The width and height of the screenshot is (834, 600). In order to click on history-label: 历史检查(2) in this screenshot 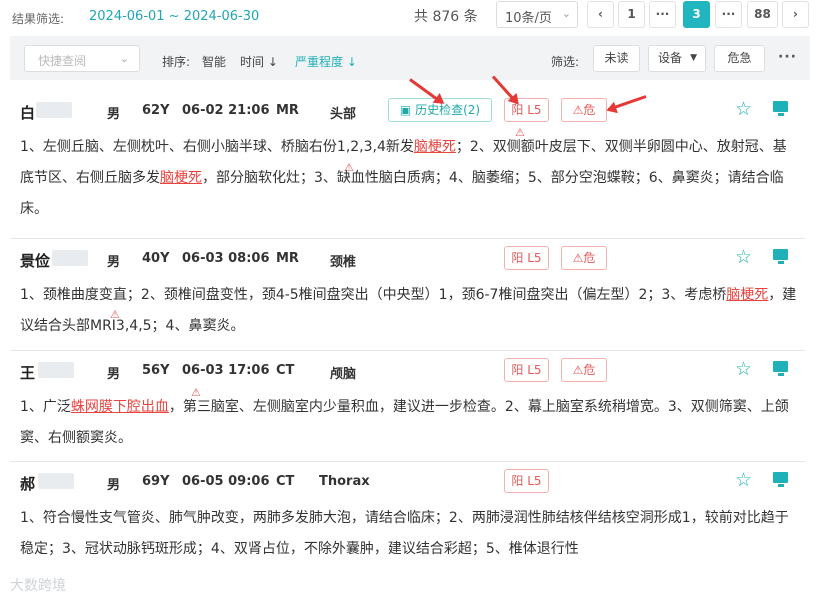, I will do `click(448, 110)`.